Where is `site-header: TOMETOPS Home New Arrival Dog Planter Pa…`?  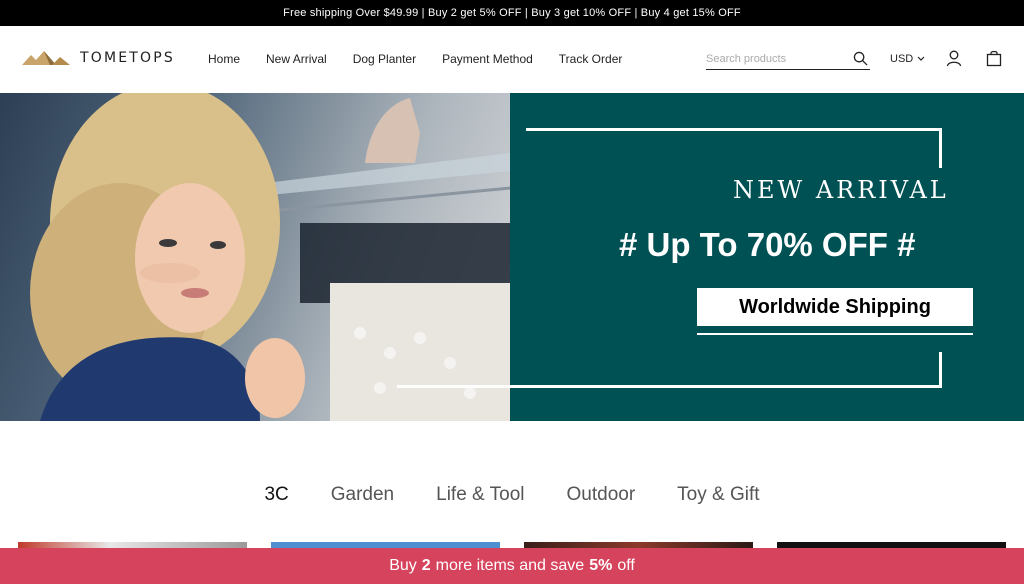
site-header: TOMETOPS Home New Arrival Dog Planter Pa… is located at coordinates (512, 59).